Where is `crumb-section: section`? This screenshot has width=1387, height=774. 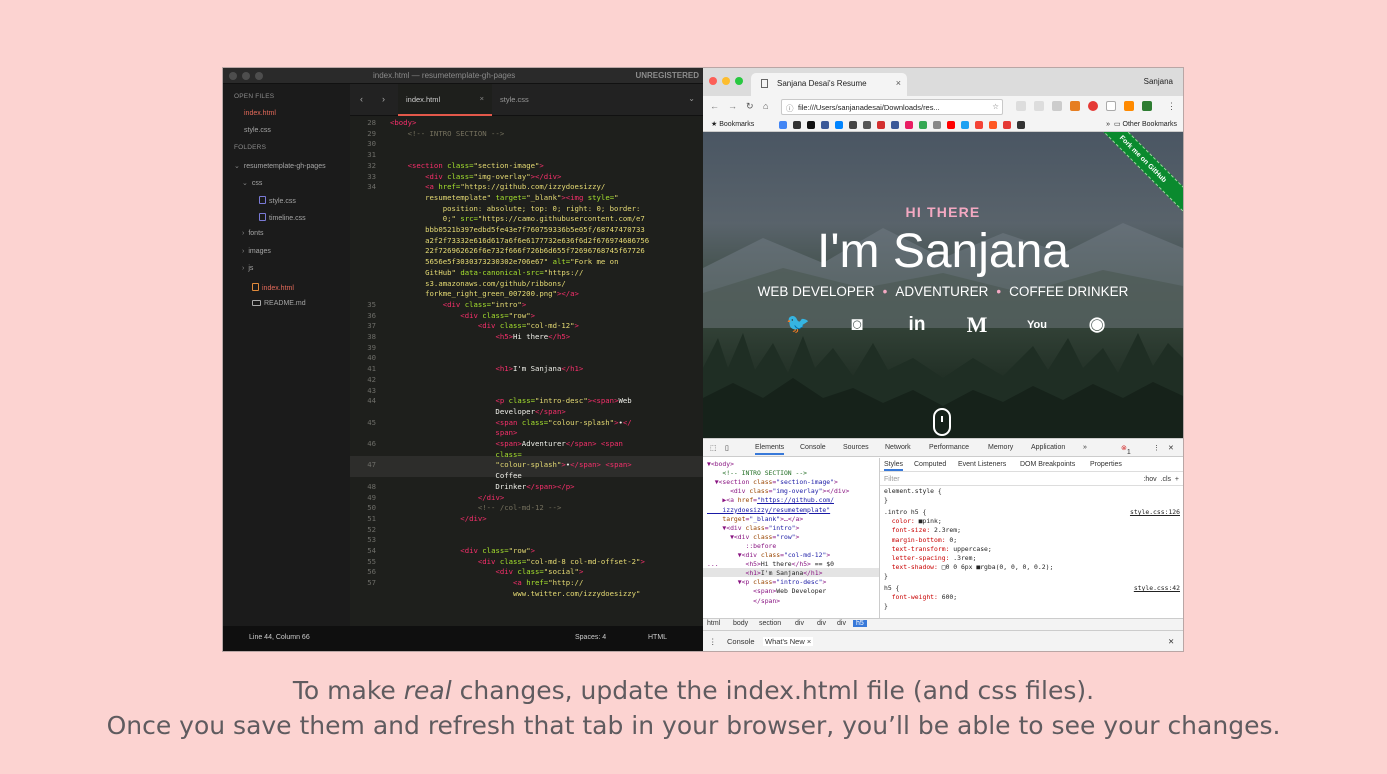
crumb-section: section is located at coordinates (770, 623).